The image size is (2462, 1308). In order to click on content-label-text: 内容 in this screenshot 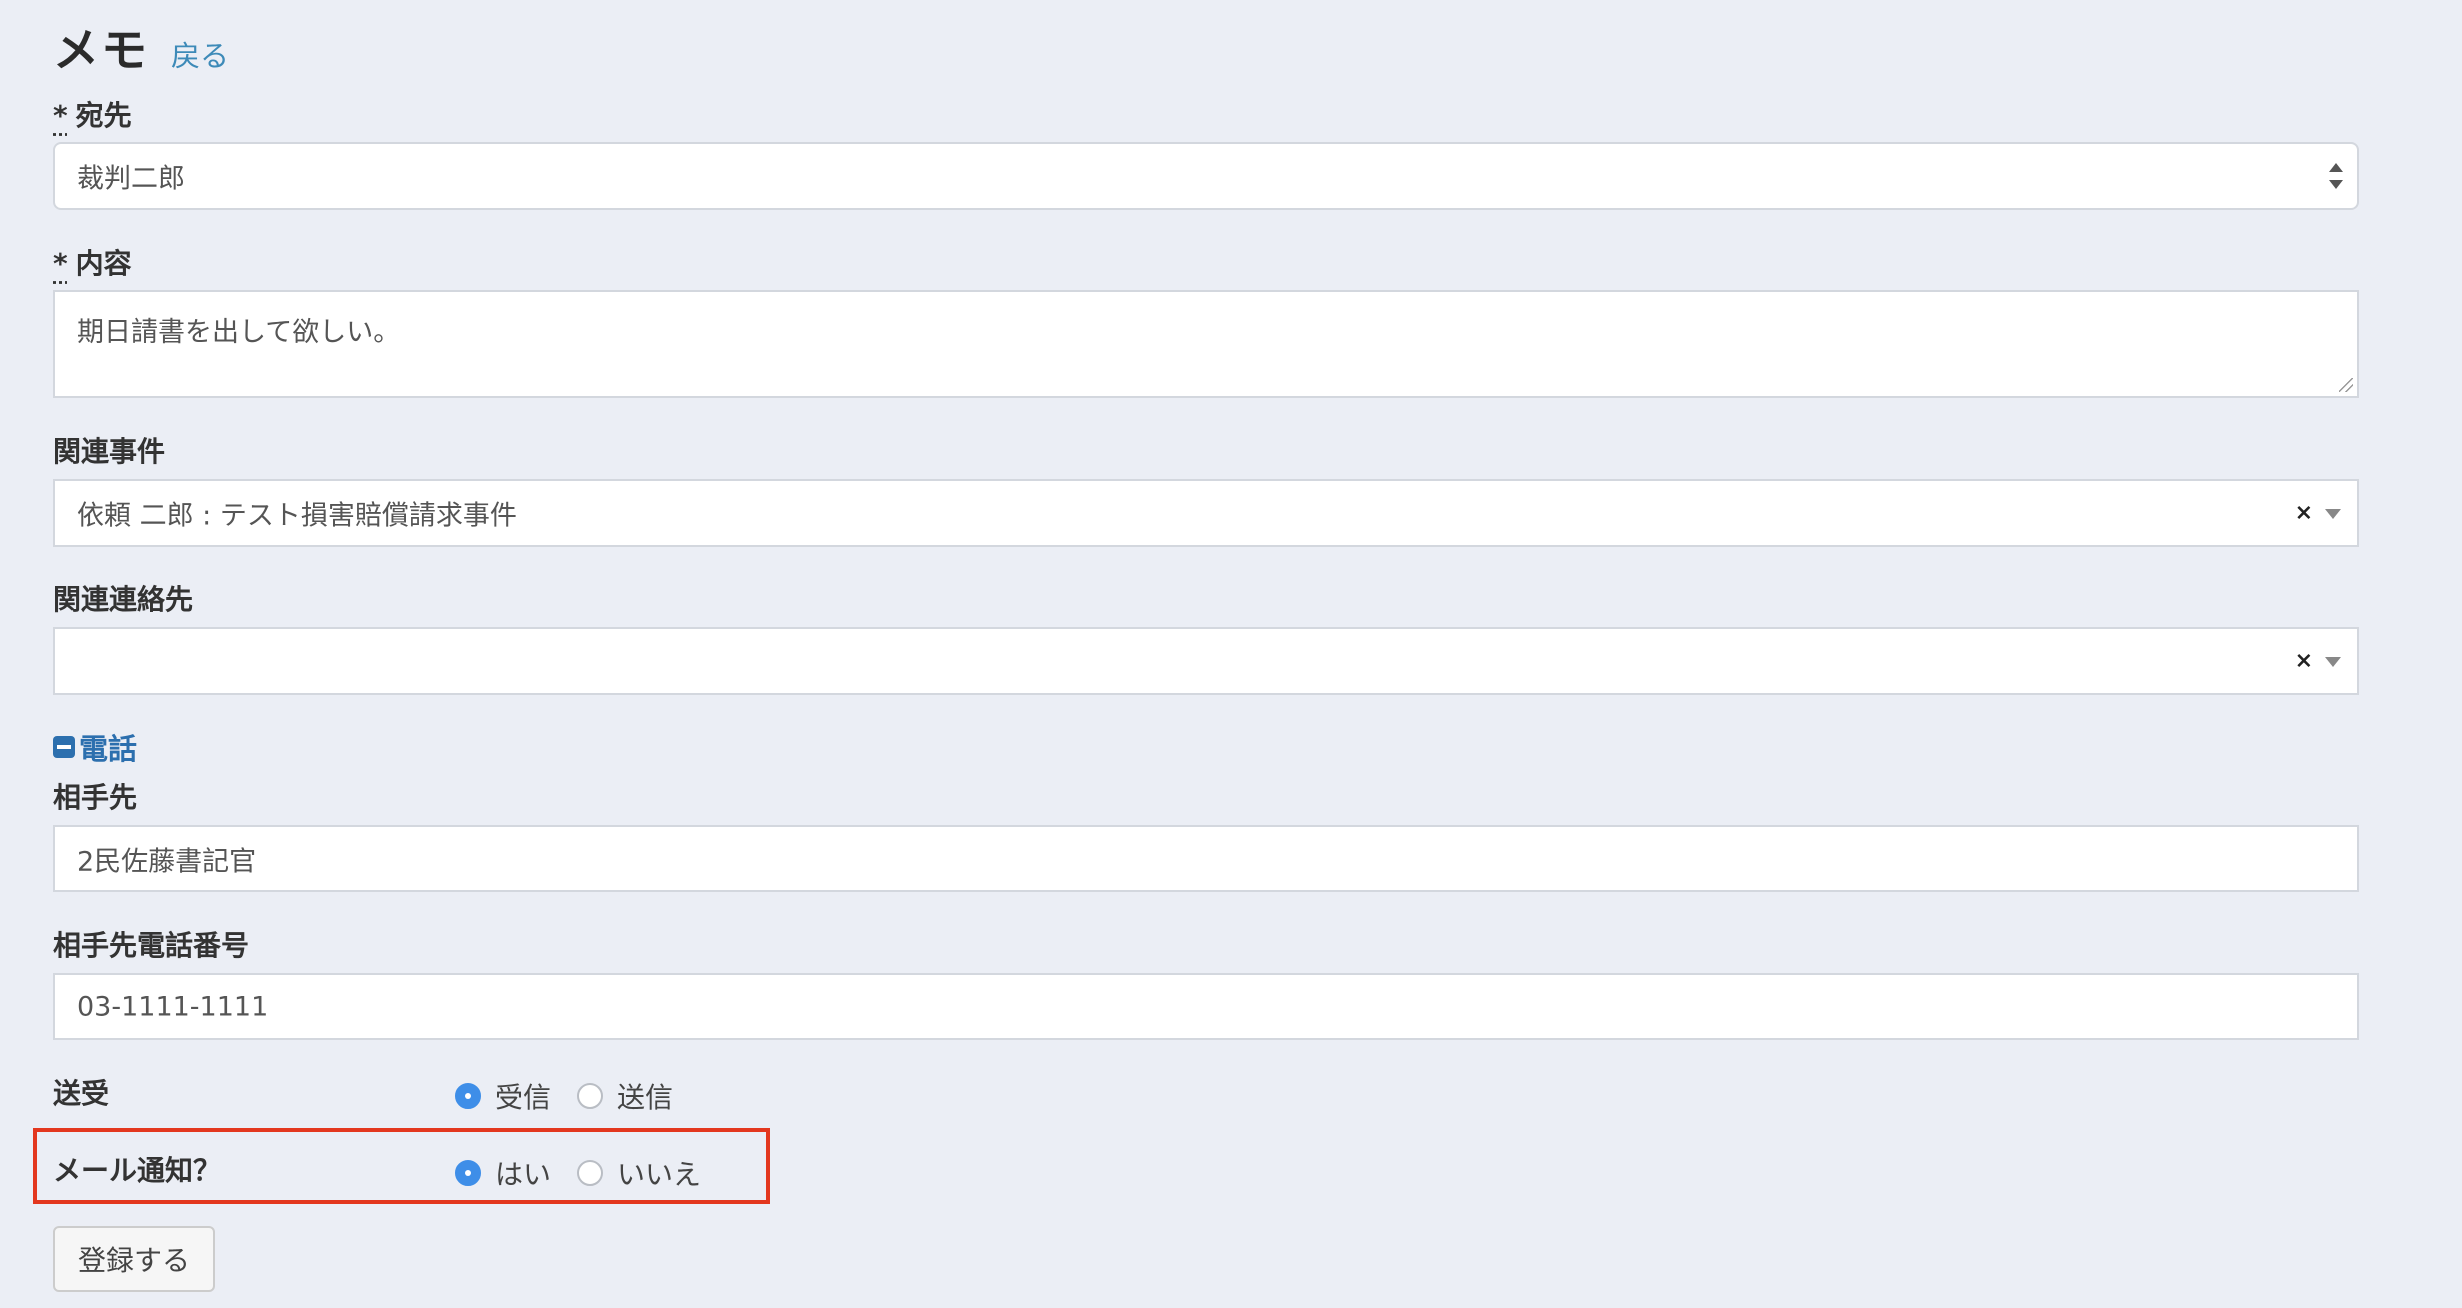, I will do `click(103, 263)`.